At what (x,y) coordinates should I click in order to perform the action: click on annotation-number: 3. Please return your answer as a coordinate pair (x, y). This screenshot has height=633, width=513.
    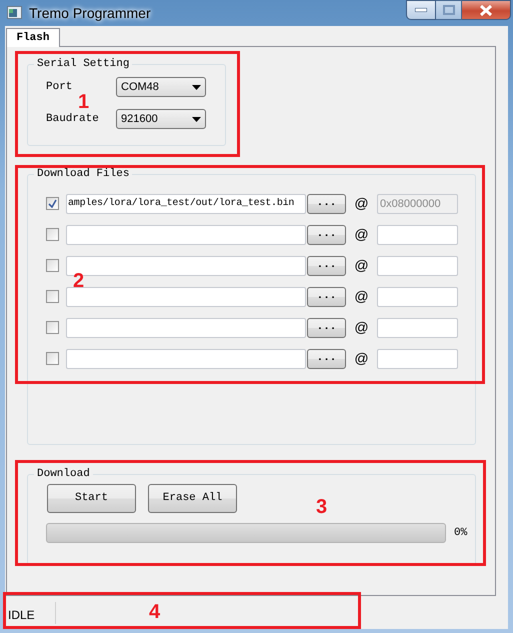
    Looking at the image, I should click on (322, 507).